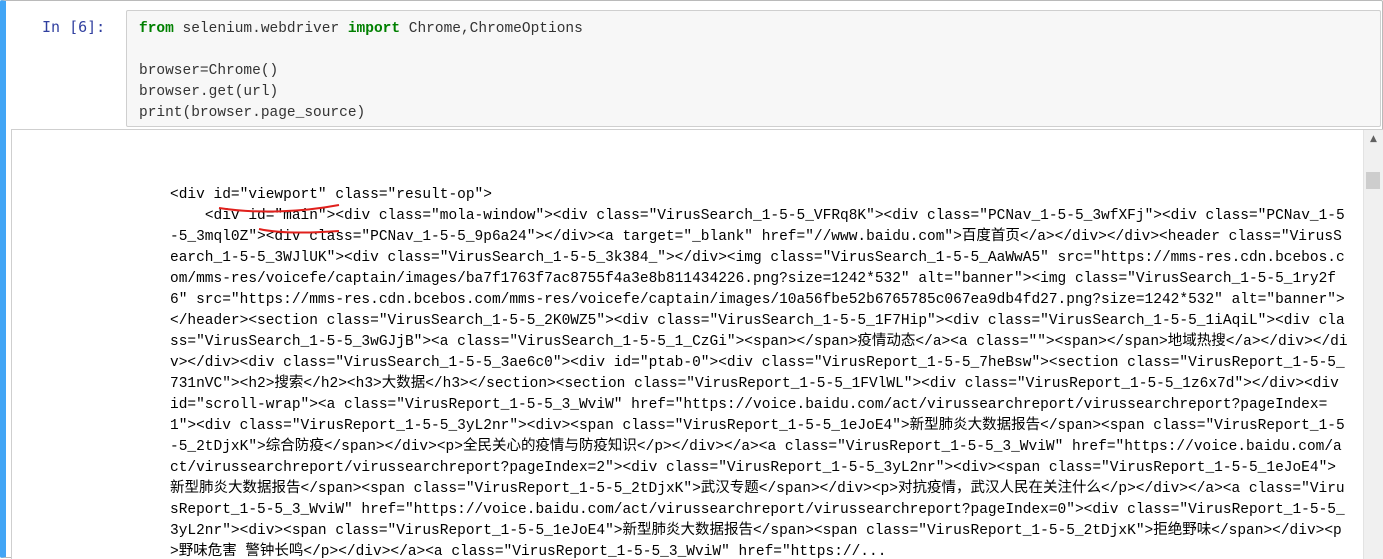 This screenshot has height=559, width=1383. Describe the element at coordinates (491, 29) in the screenshot. I see `import-names: Chrome,ChromeOptions` at that location.